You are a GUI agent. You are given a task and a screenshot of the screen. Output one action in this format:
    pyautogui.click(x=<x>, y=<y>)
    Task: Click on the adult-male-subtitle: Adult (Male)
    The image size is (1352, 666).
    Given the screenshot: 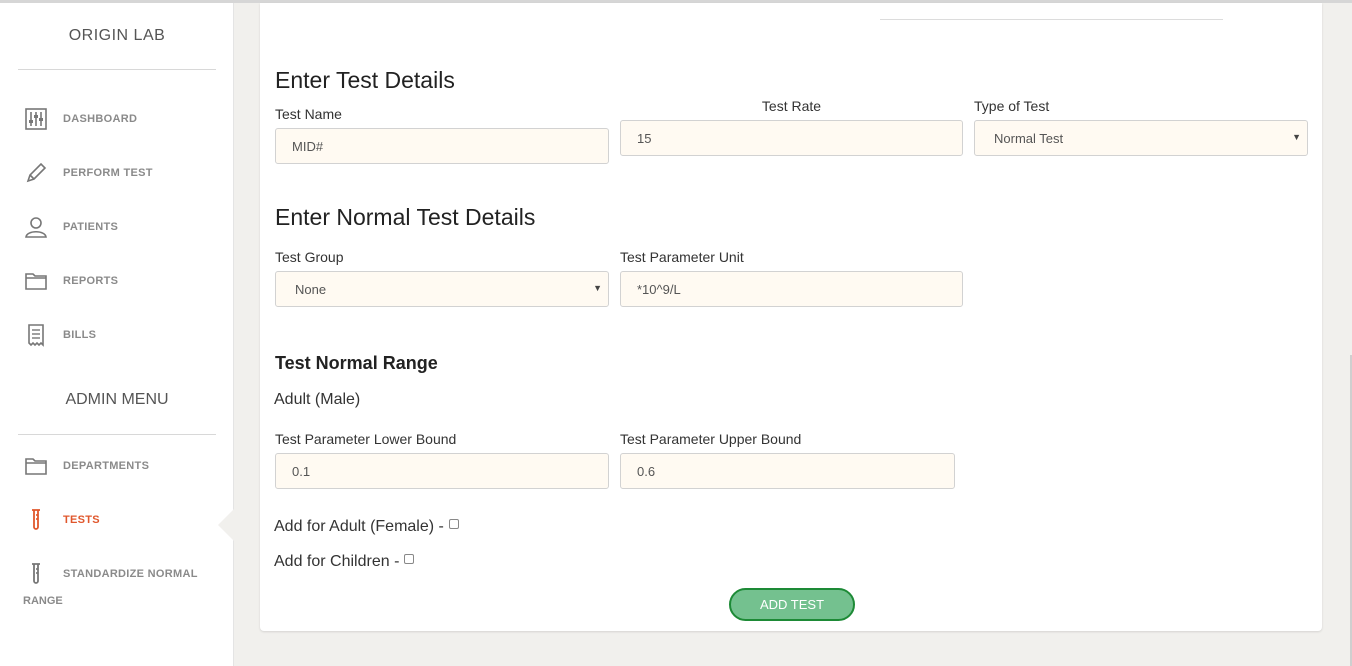 What is the action you would take?
    pyautogui.click(x=317, y=399)
    